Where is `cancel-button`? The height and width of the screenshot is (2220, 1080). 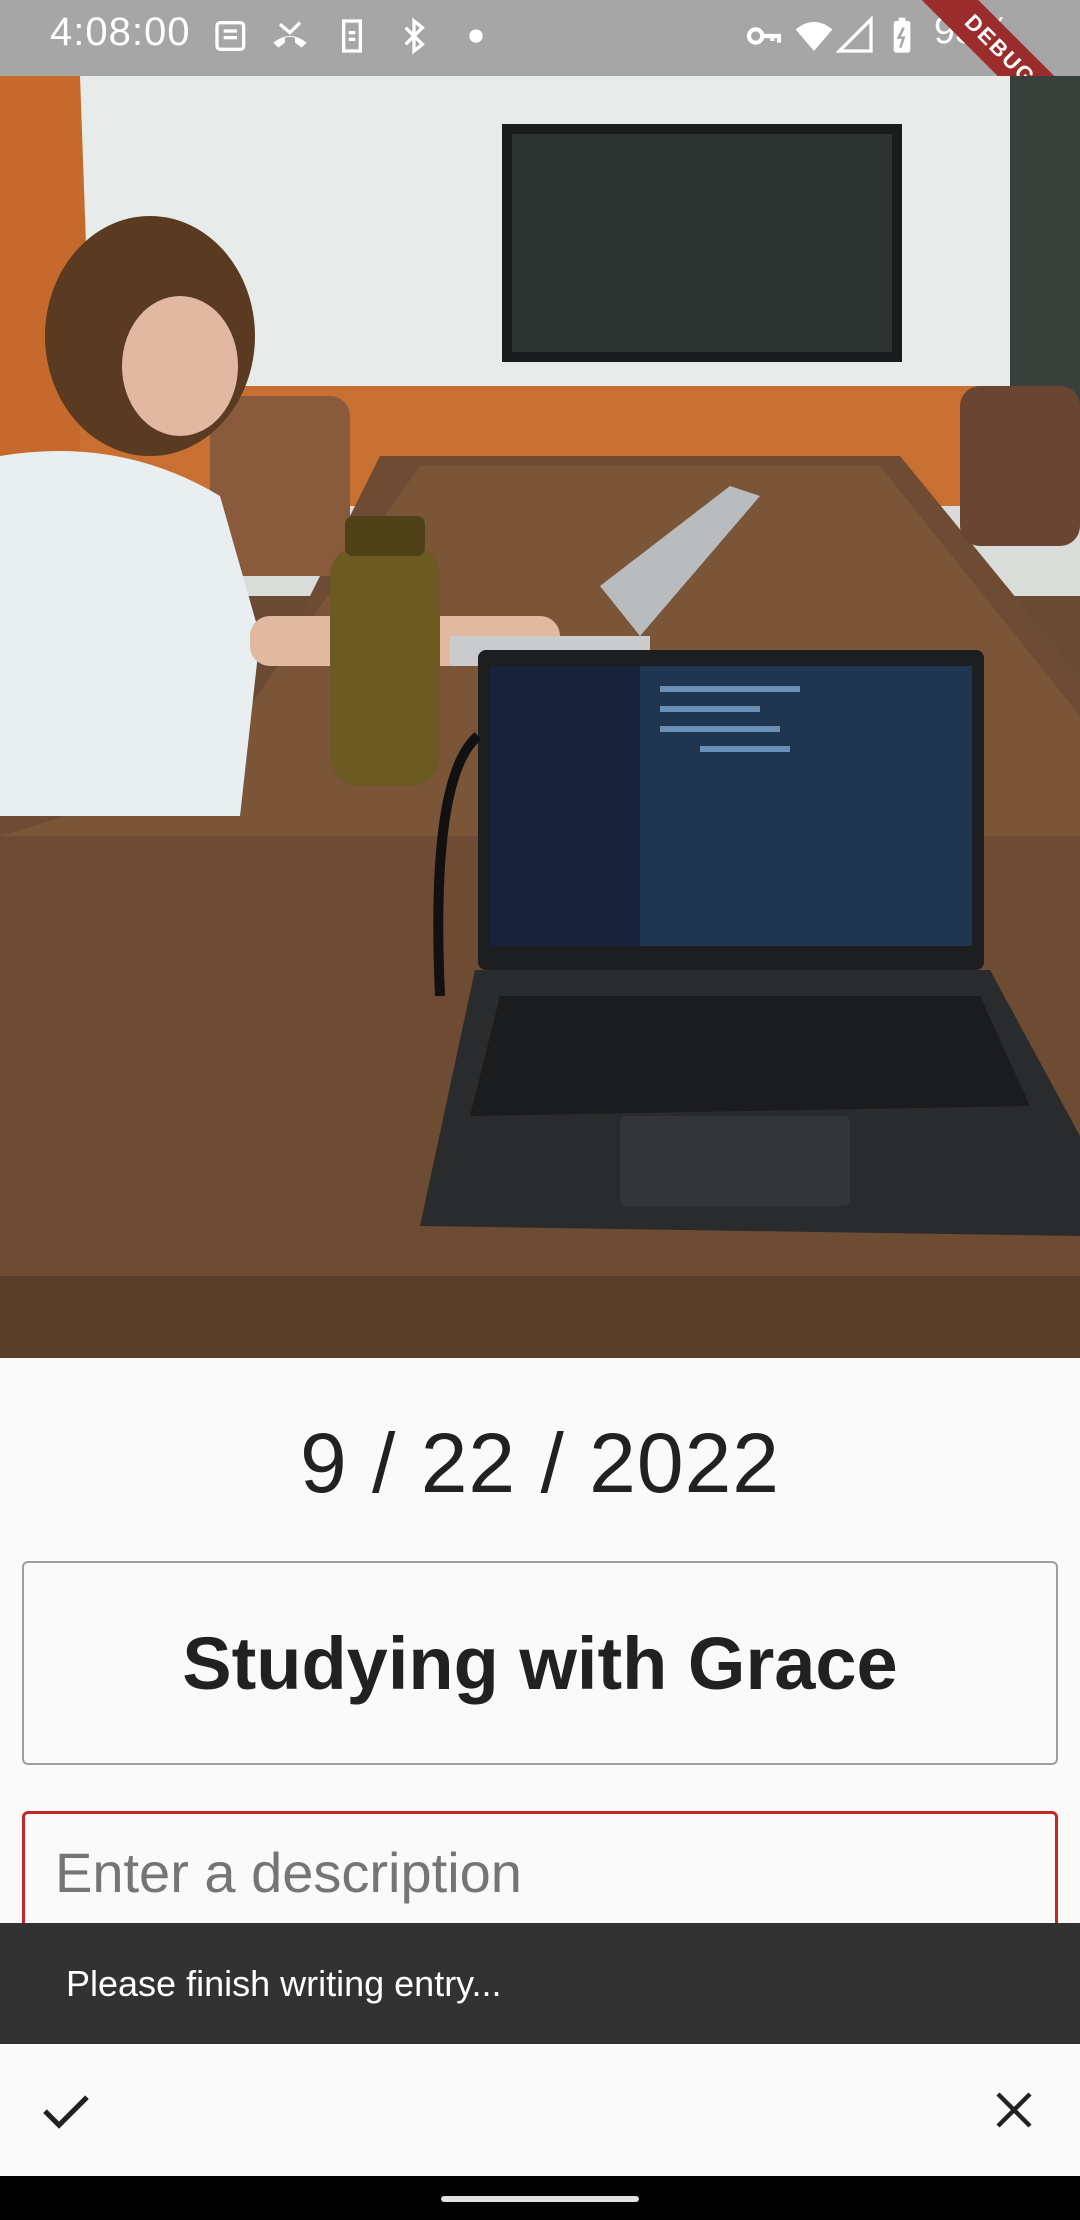 cancel-button is located at coordinates (1014, 2110).